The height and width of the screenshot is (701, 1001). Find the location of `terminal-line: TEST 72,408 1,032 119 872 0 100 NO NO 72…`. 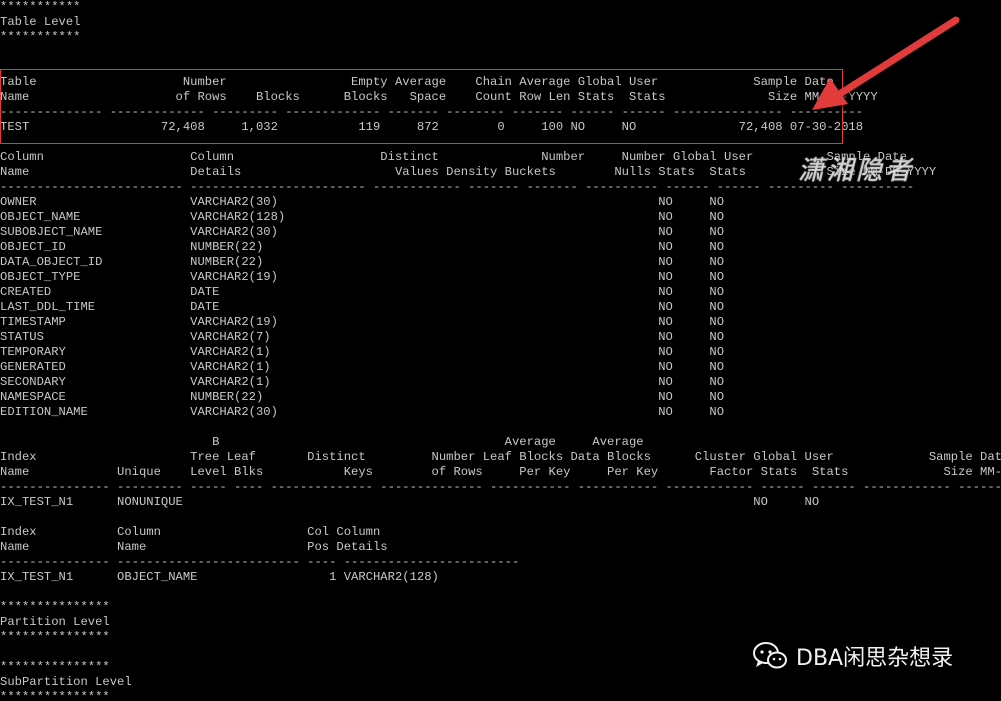

terminal-line: TEST 72,408 1,032 119 872 0 100 NO NO 72… is located at coordinates (432, 127).